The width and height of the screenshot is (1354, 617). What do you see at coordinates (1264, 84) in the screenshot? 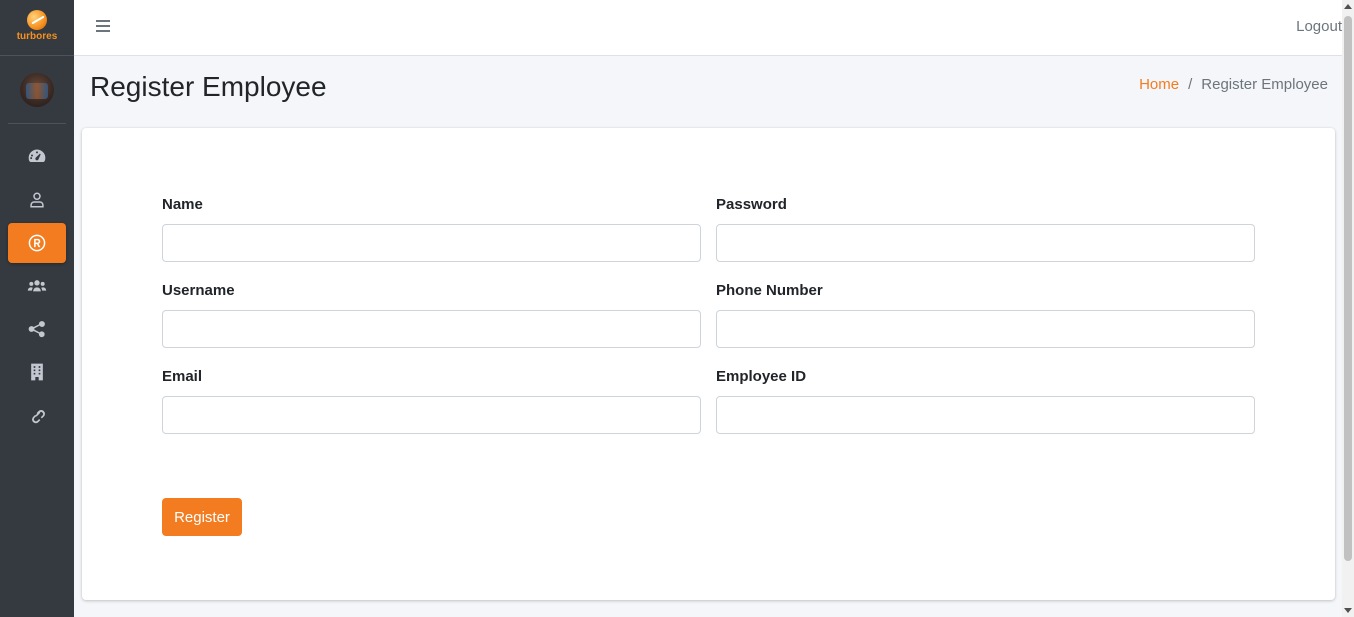
I see `breadcrumb-current: Register Employee` at bounding box center [1264, 84].